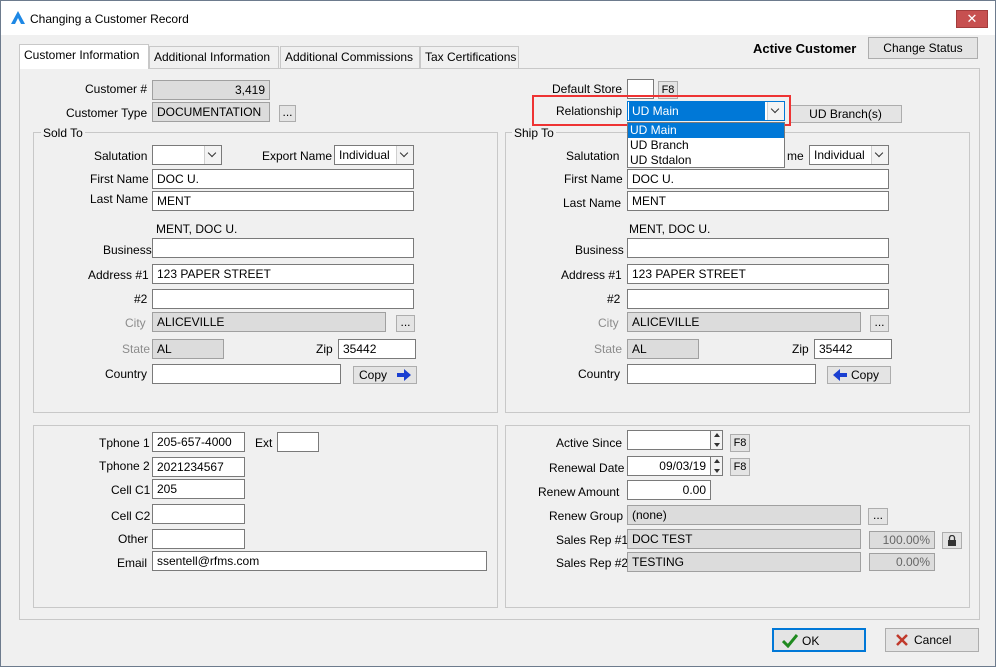 The height and width of the screenshot is (667, 996). Describe the element at coordinates (952, 540) in the screenshot. I see `sales-rep-lock-button` at that location.